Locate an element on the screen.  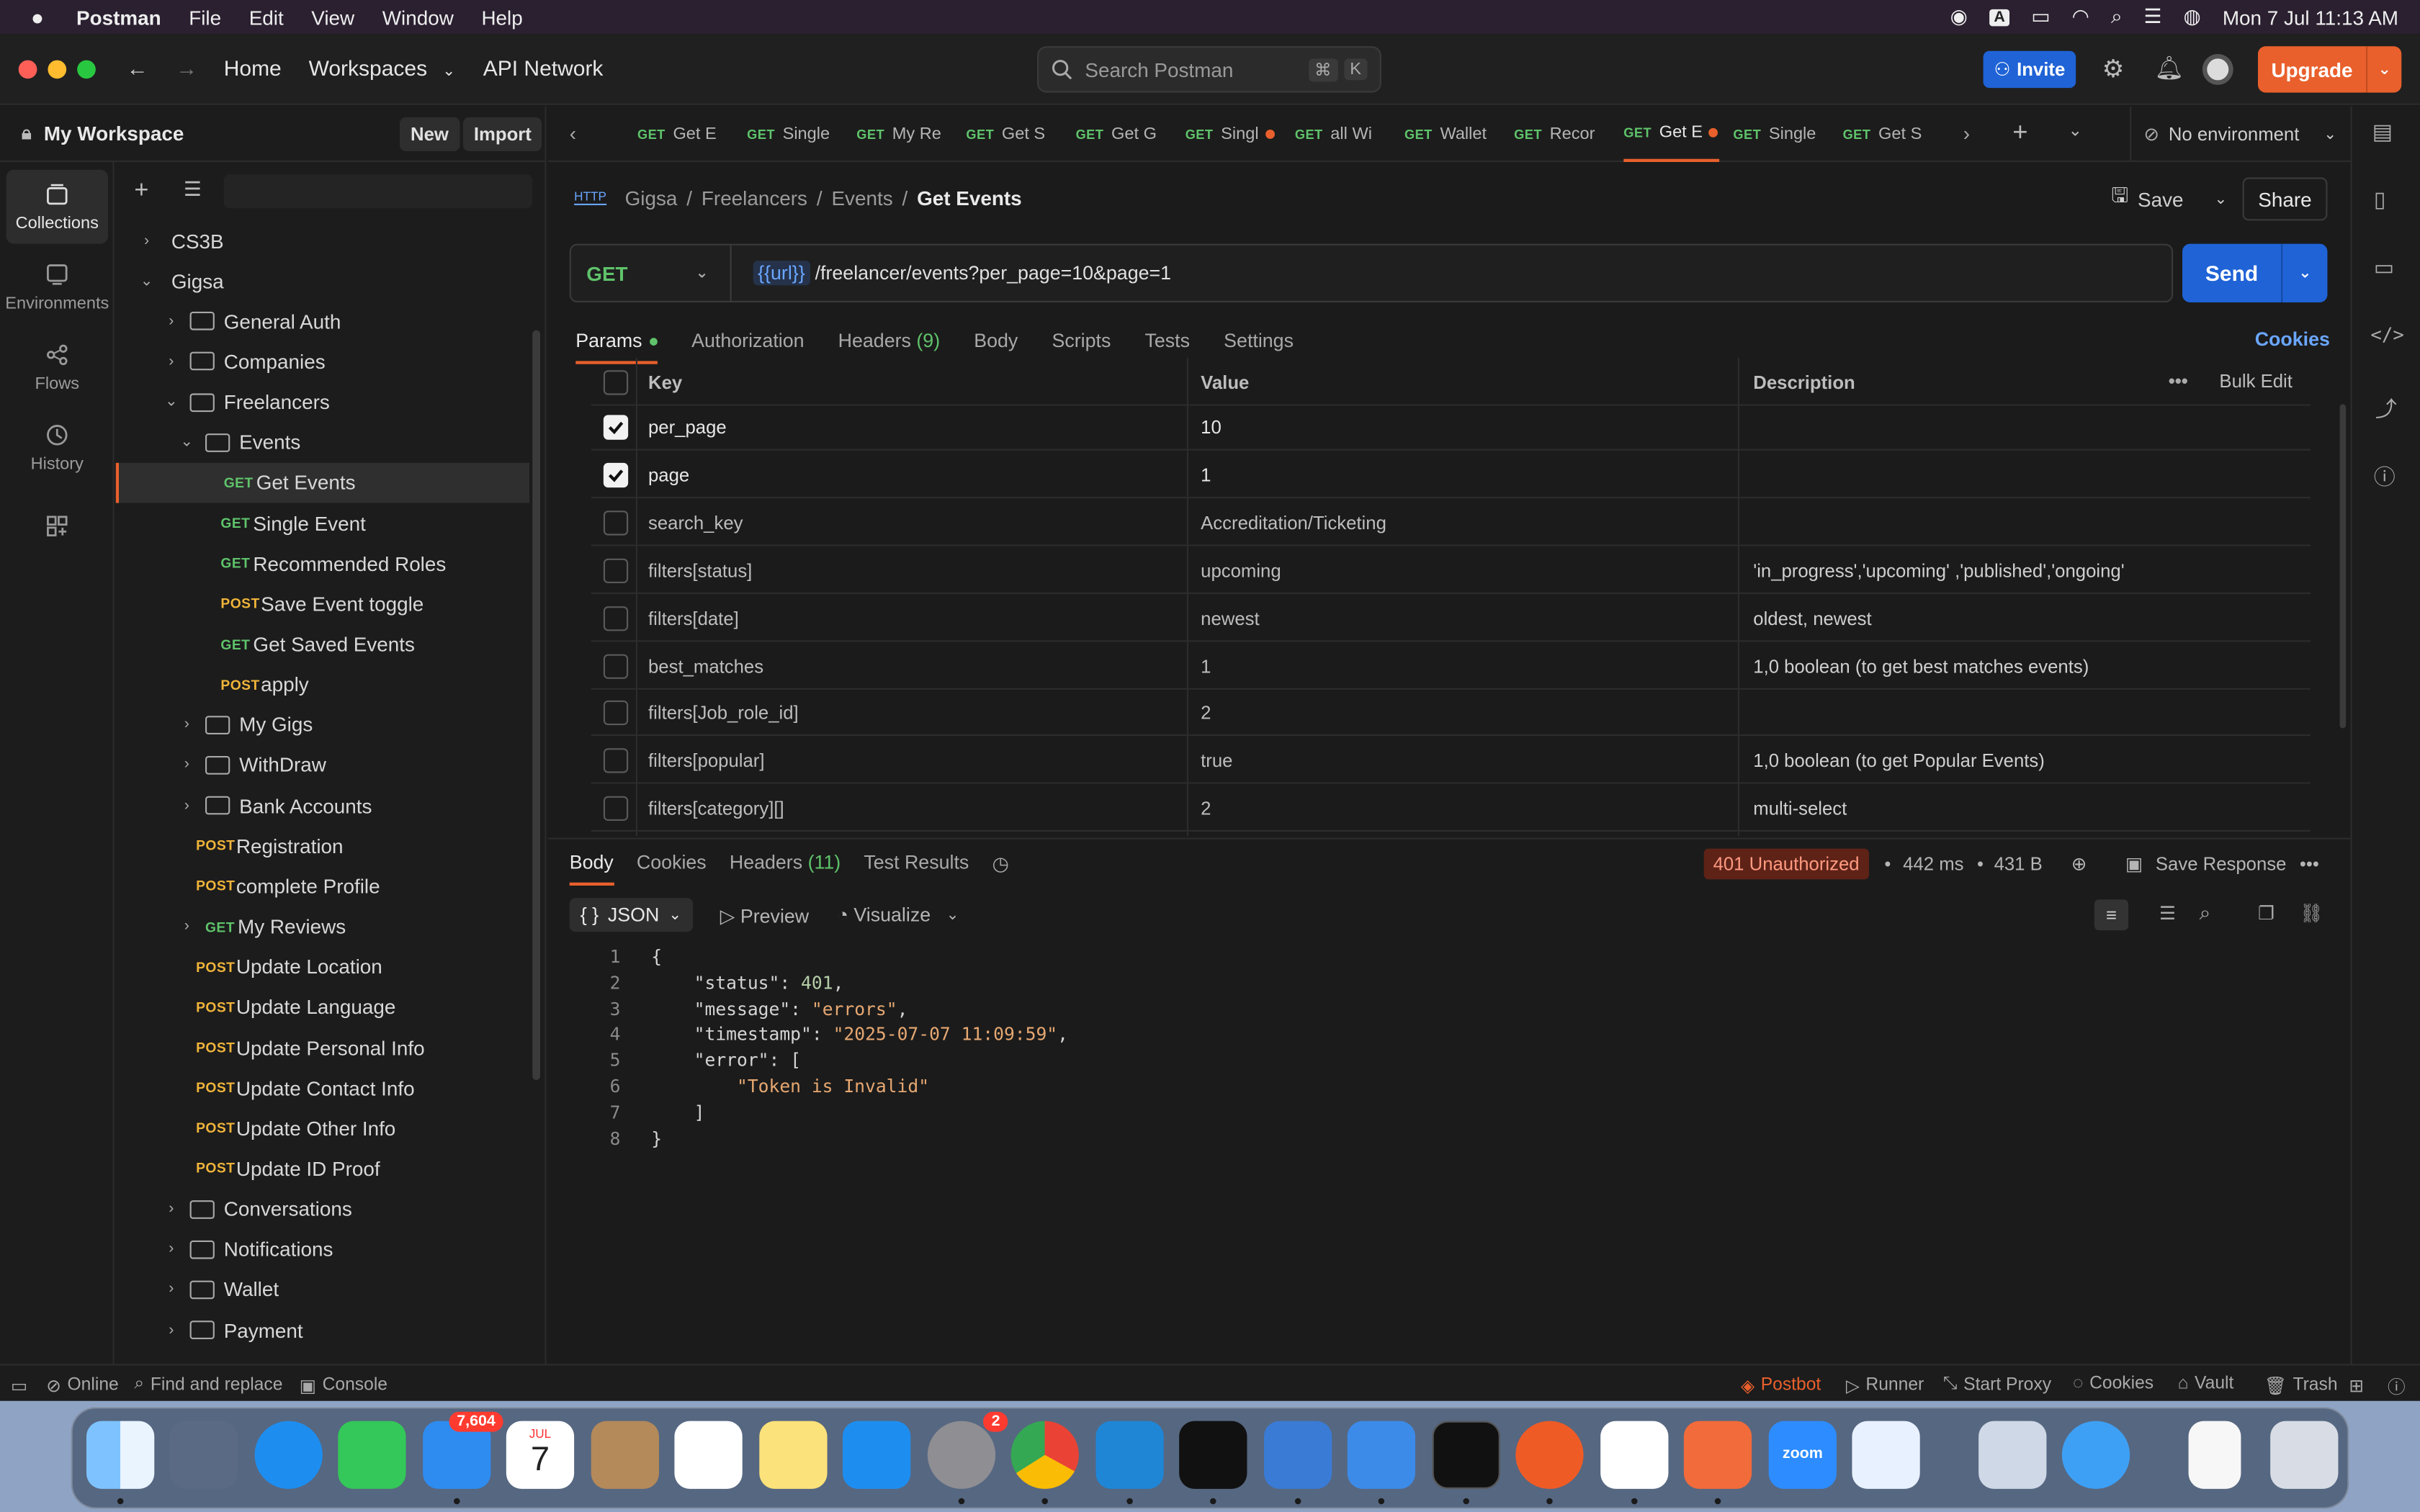
postbot-button: ◈ Postbot is located at coordinates (1781, 1385).